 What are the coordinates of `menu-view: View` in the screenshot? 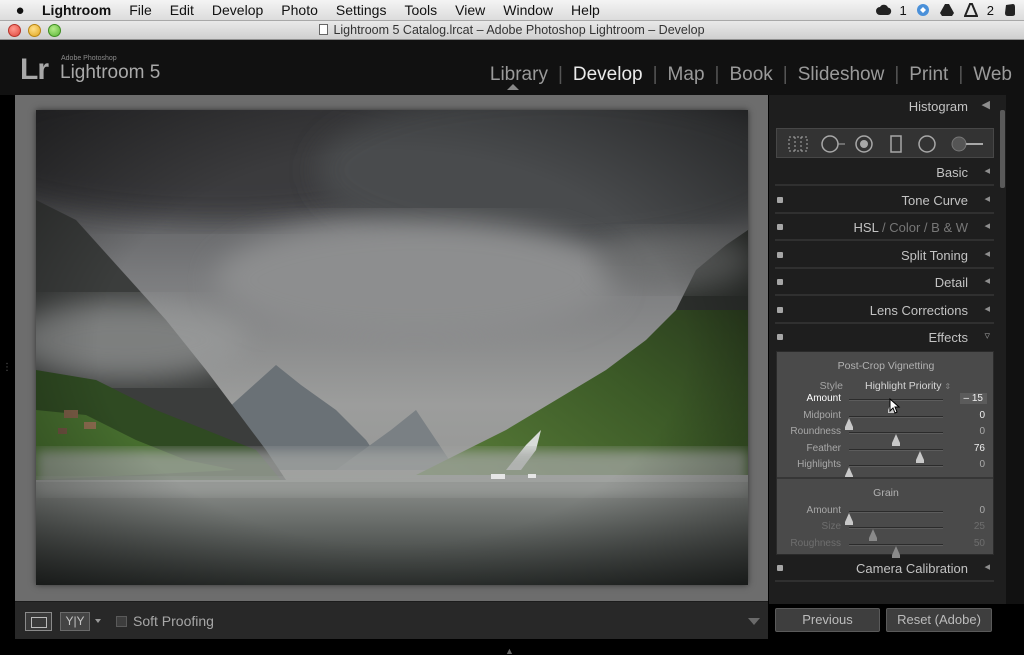 It's located at (470, 10).